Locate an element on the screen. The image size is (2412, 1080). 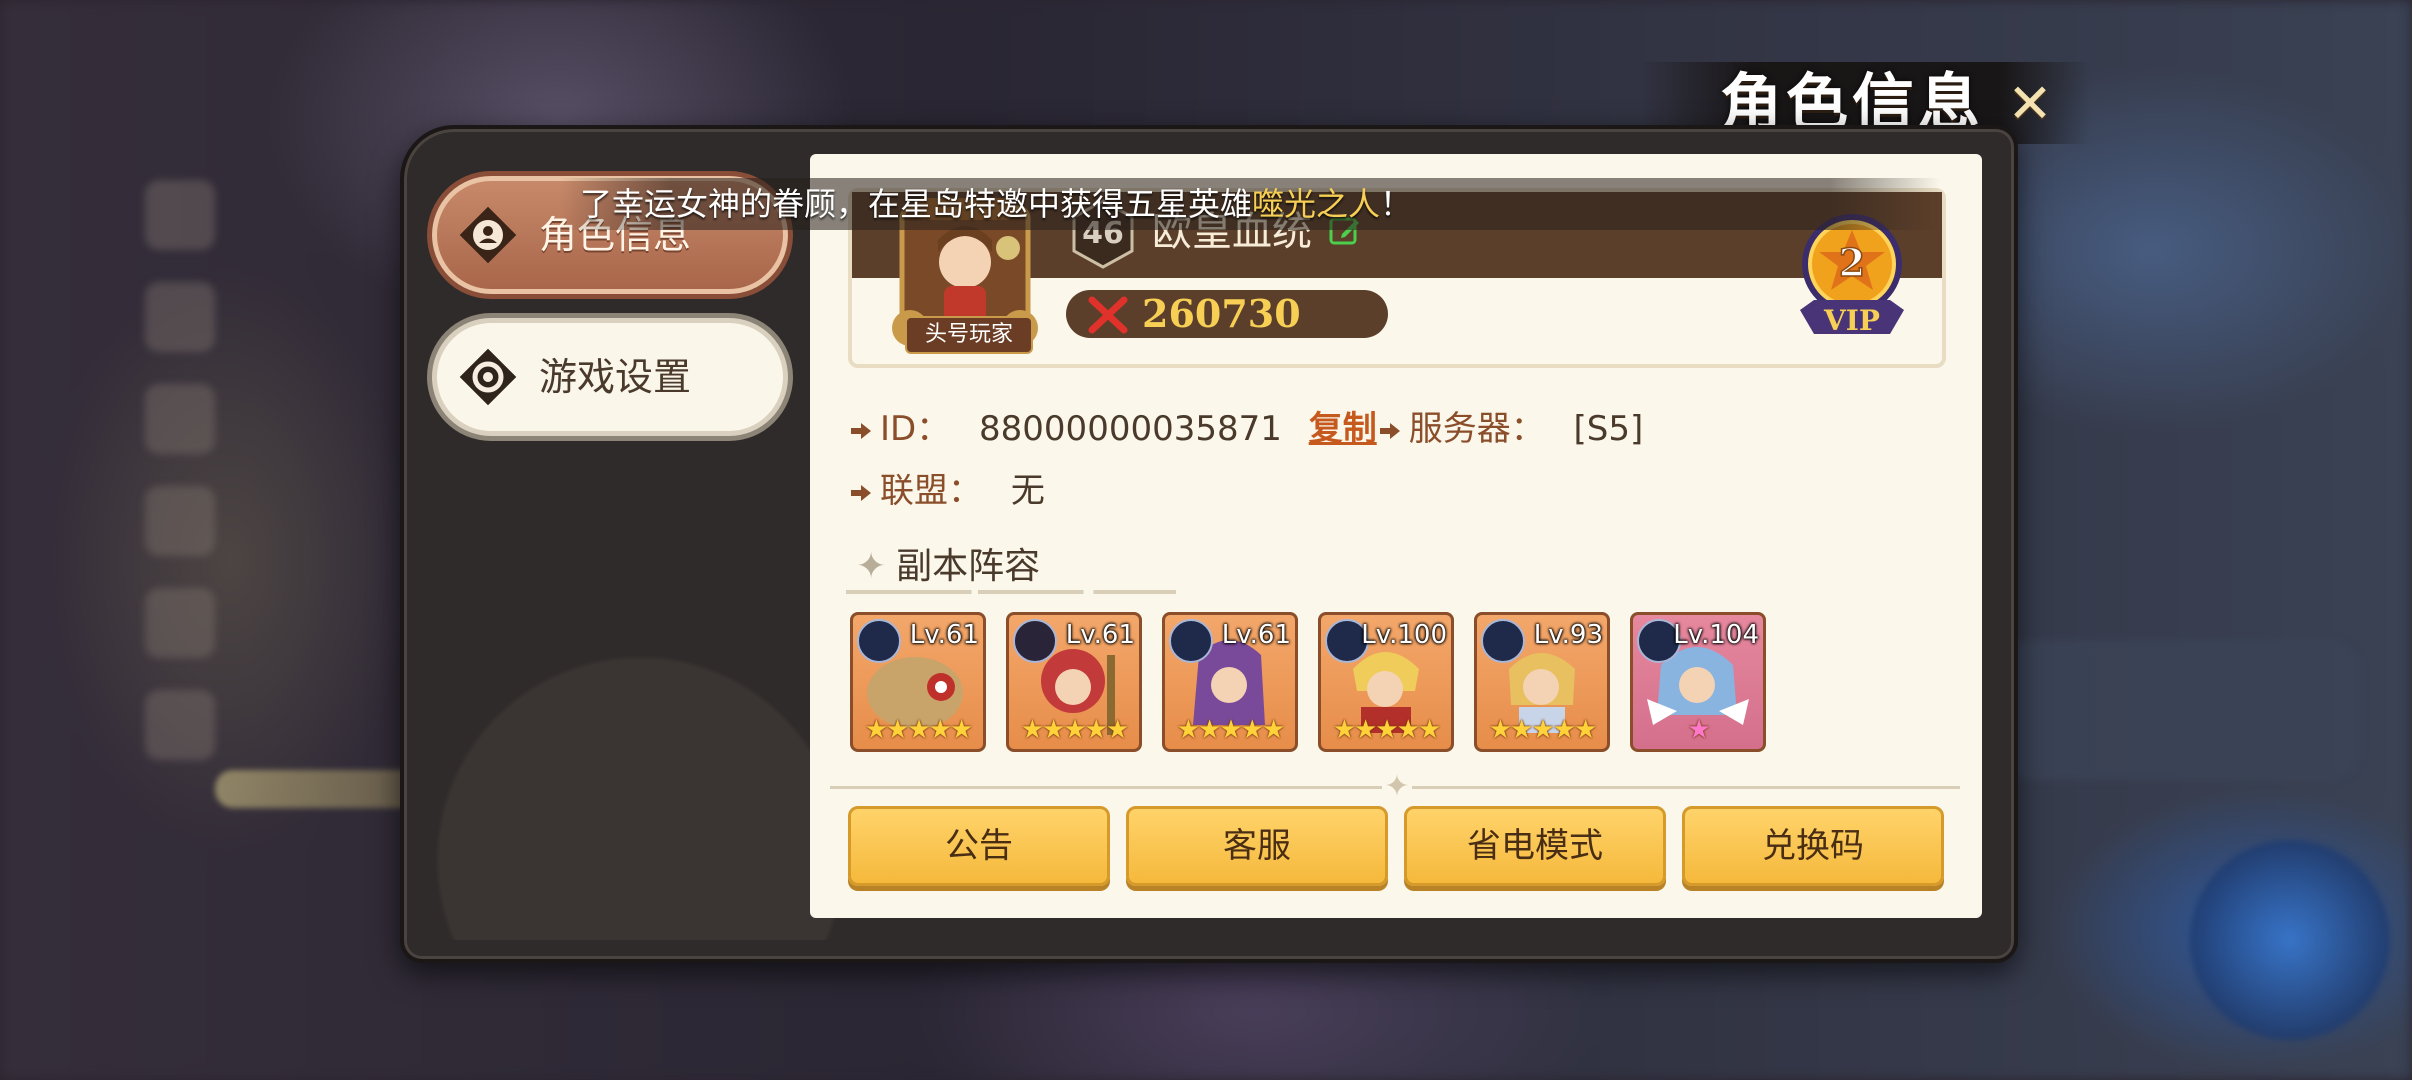
user-icon is located at coordinates (488, 235).